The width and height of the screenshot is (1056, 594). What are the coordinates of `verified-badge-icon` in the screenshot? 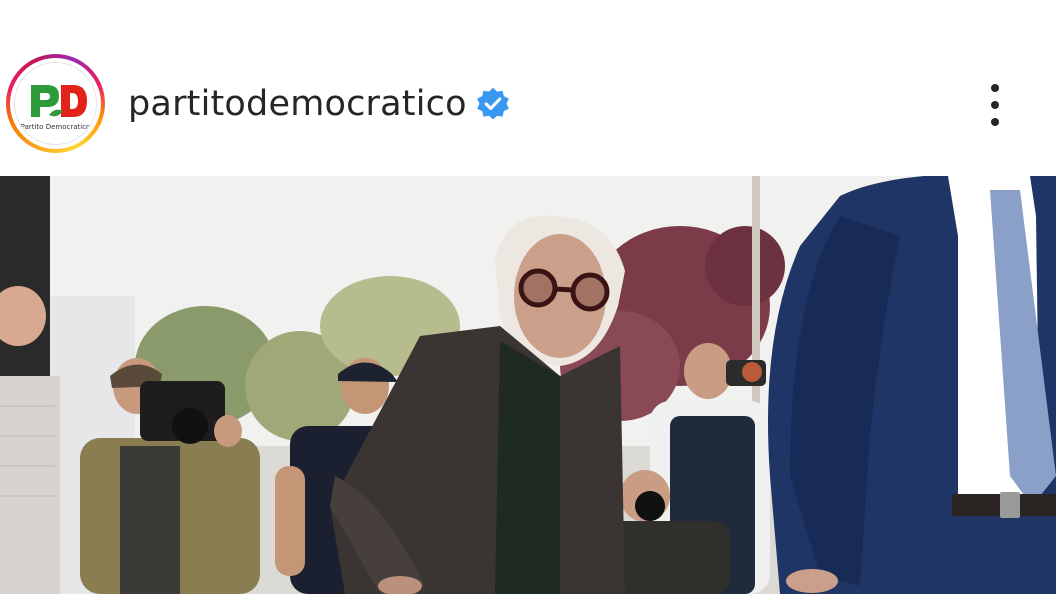 It's located at (493, 103).